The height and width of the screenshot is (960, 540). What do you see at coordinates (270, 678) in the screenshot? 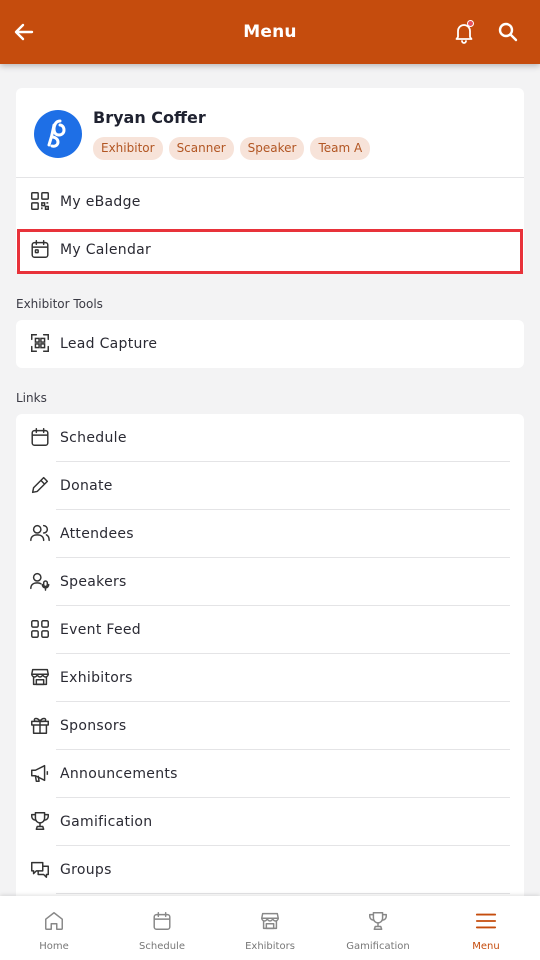
I see `menu-item-exhibitors: Exhibitors` at bounding box center [270, 678].